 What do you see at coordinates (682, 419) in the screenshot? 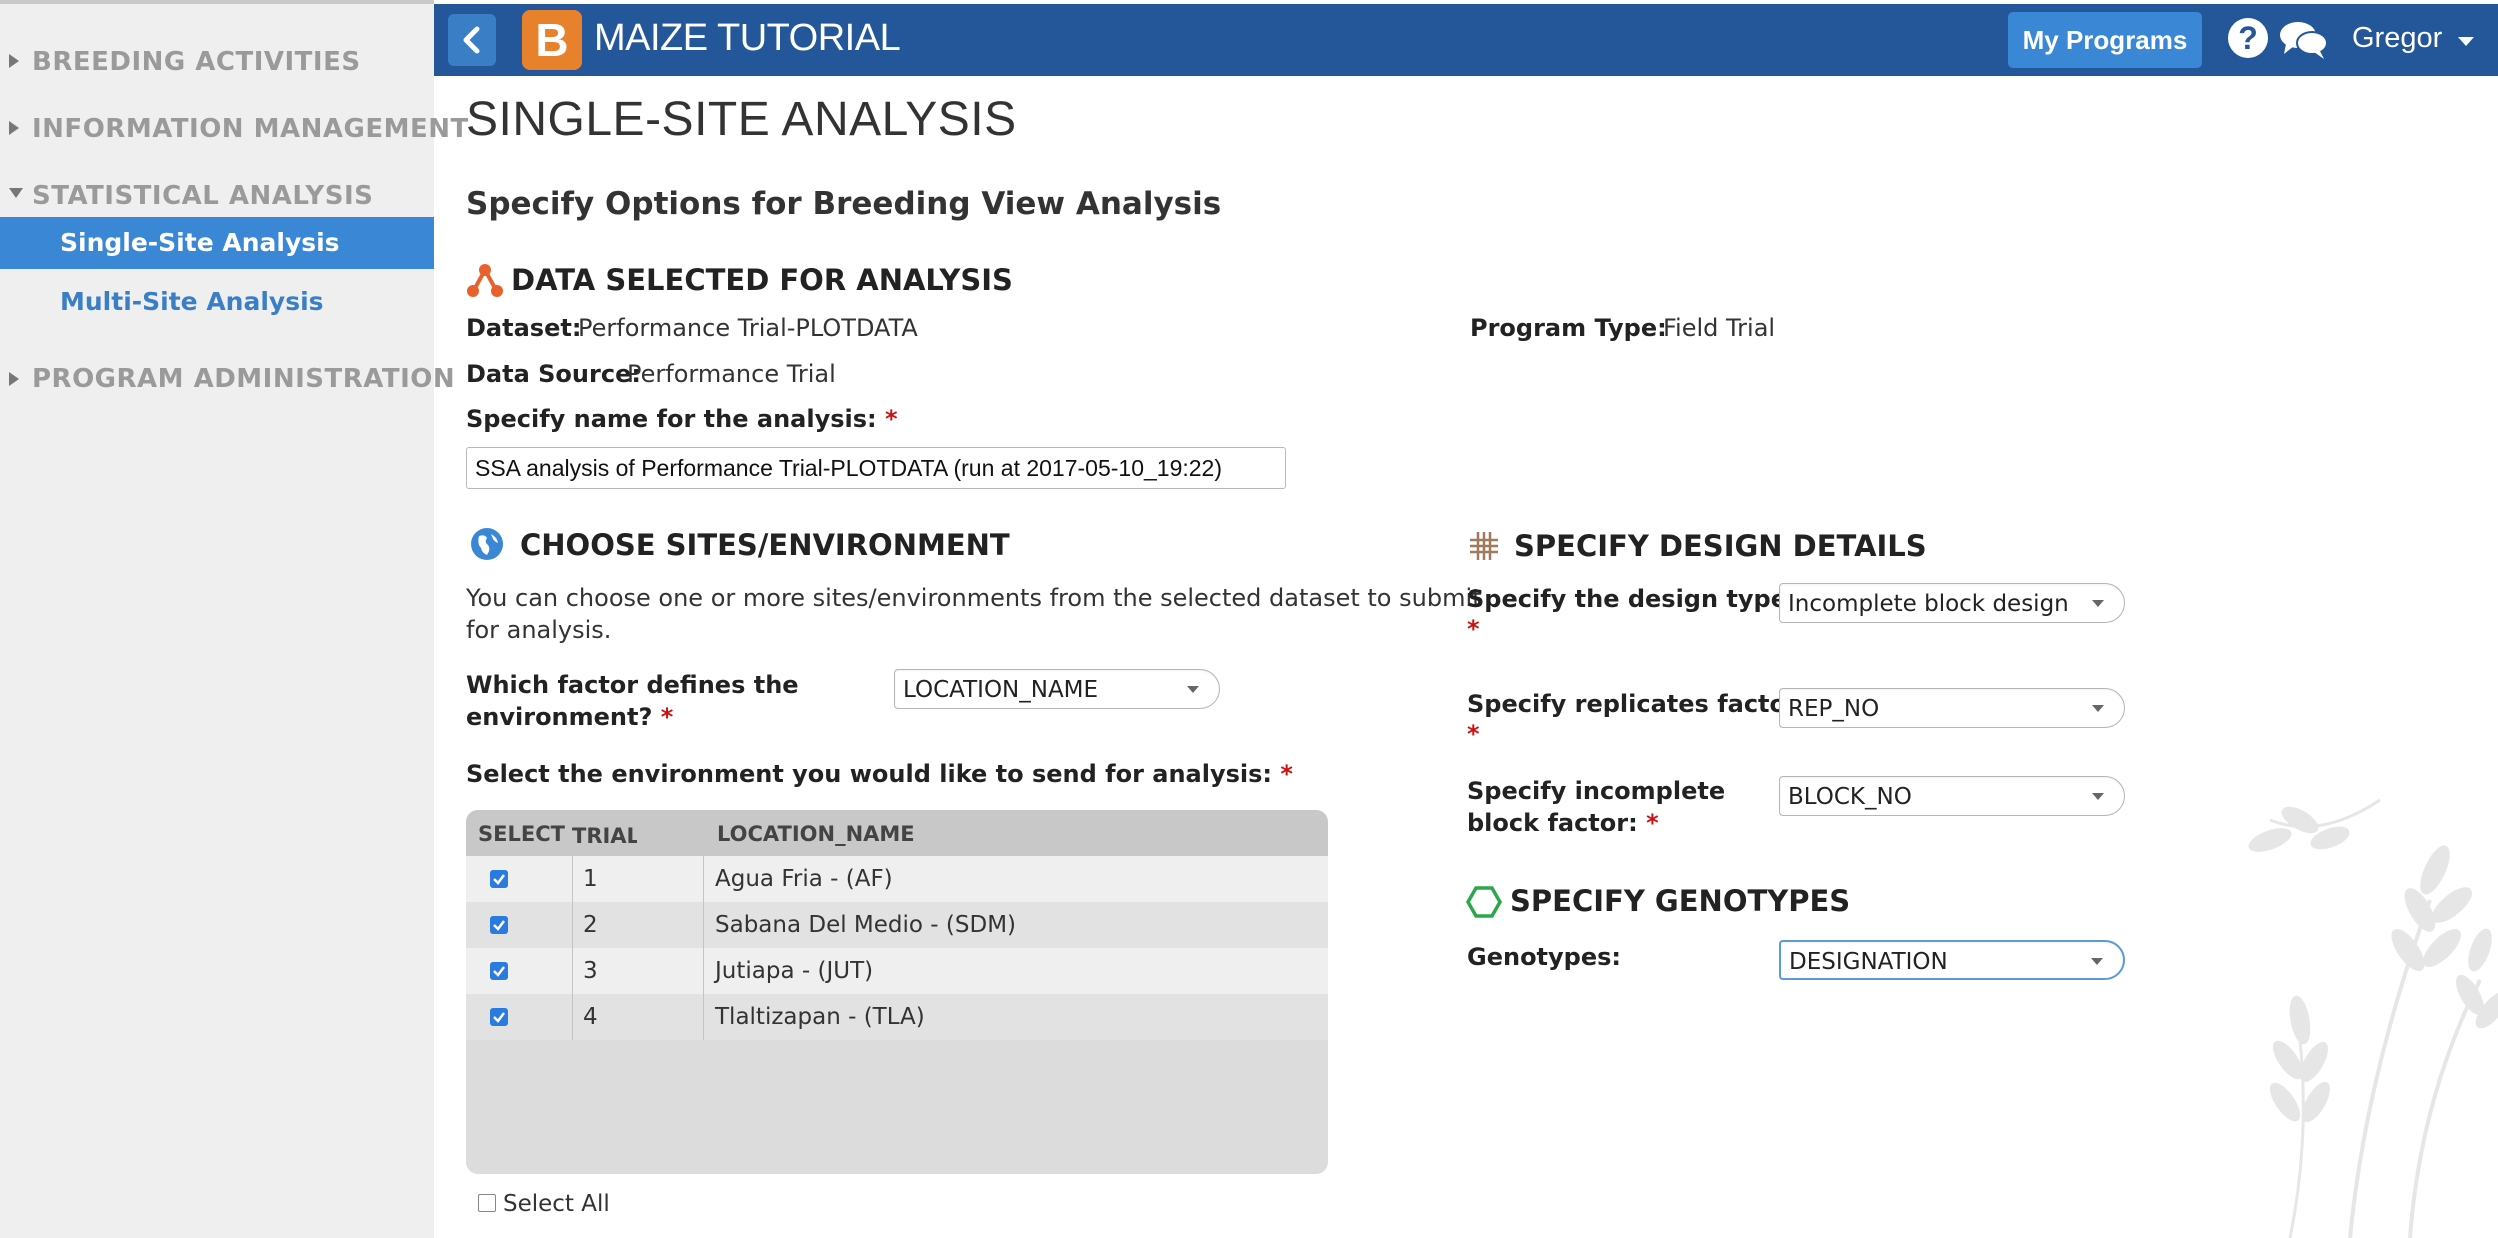
I see `analysis-name-label: Specify name for the analysis: *` at bounding box center [682, 419].